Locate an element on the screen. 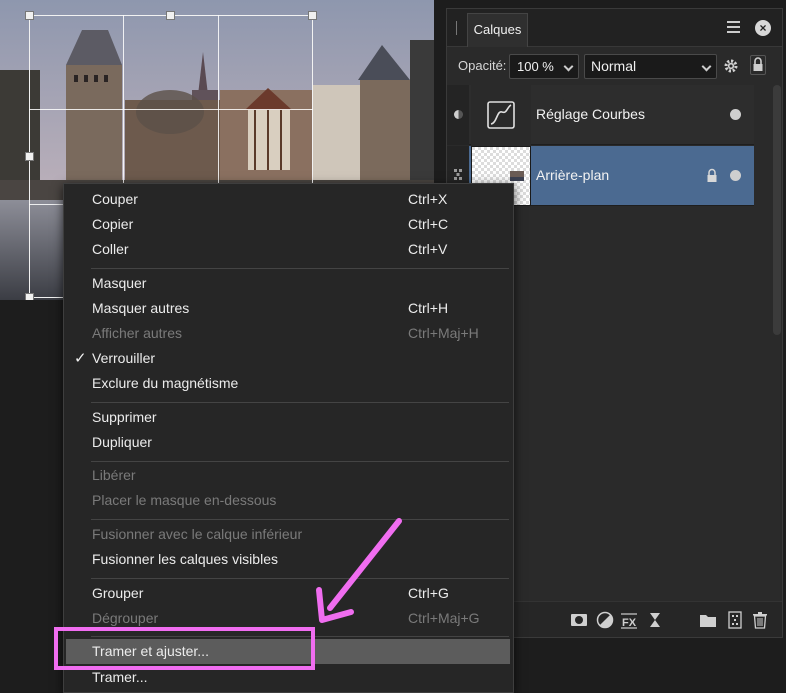 Image resolution: width=786 pixels, height=693 pixels. lock-button is located at coordinates (758, 65).